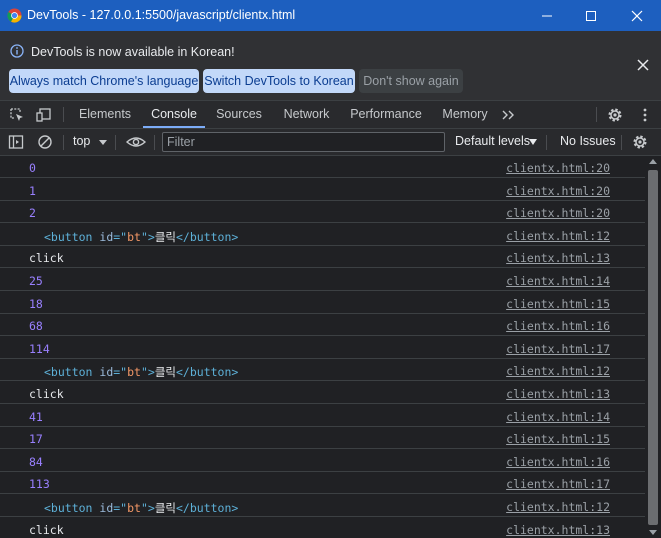 The height and width of the screenshot is (538, 661). Describe the element at coordinates (322, 483) in the screenshot. I see `console-message: 113 clientx.html:17` at that location.